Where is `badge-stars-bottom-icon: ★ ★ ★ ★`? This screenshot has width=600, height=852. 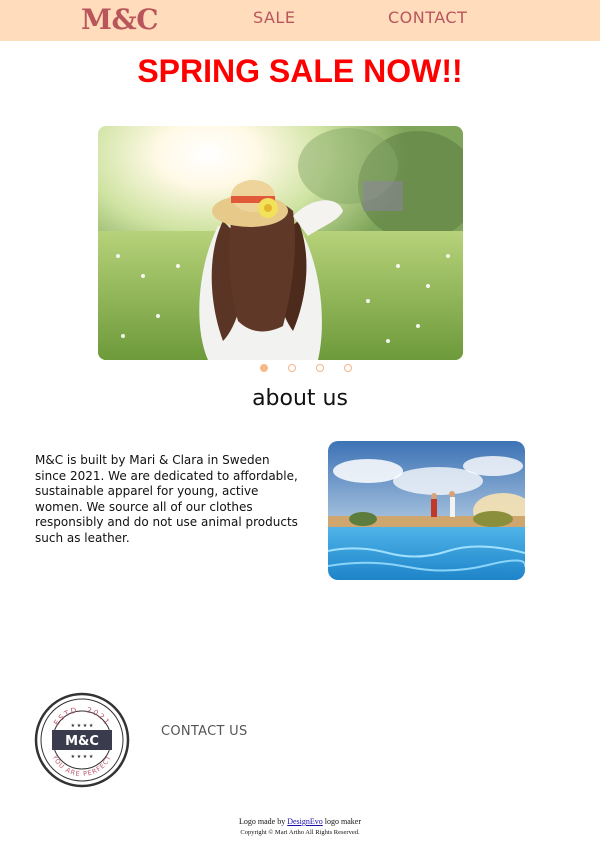 badge-stars-bottom-icon: ★ ★ ★ ★ is located at coordinates (82, 757).